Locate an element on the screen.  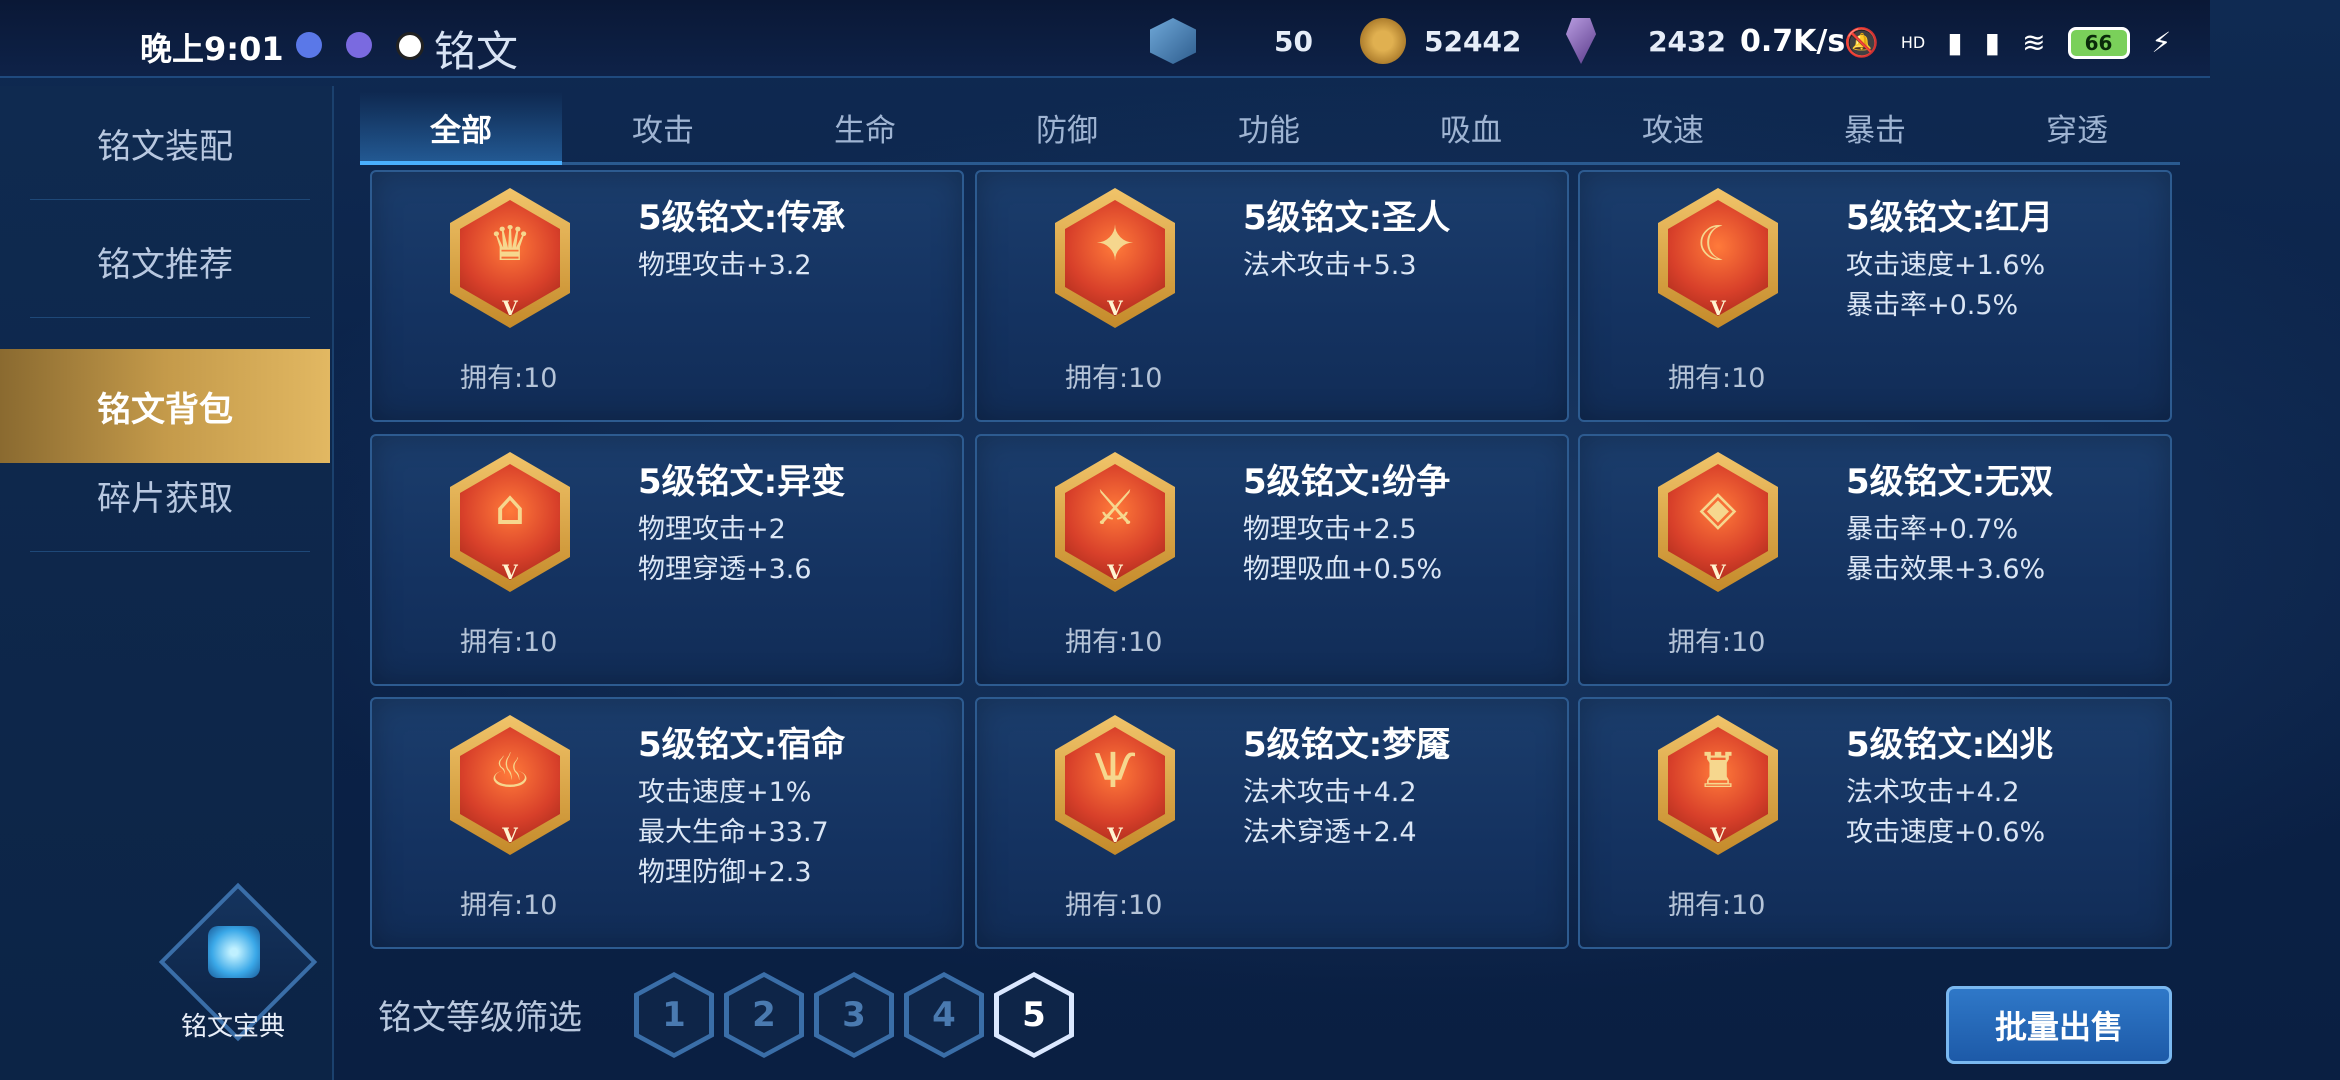
tab-health: 生命 is located at coordinates (865, 127).